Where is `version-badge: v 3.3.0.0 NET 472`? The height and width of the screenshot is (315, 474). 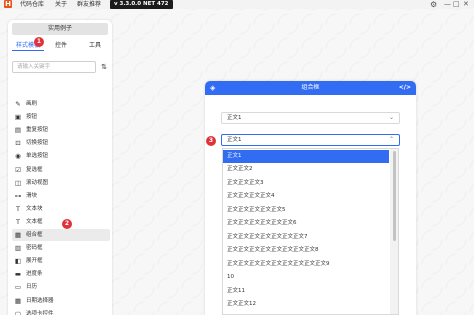
version-badge: v 3.3.0.0 NET 472 is located at coordinates (141, 4).